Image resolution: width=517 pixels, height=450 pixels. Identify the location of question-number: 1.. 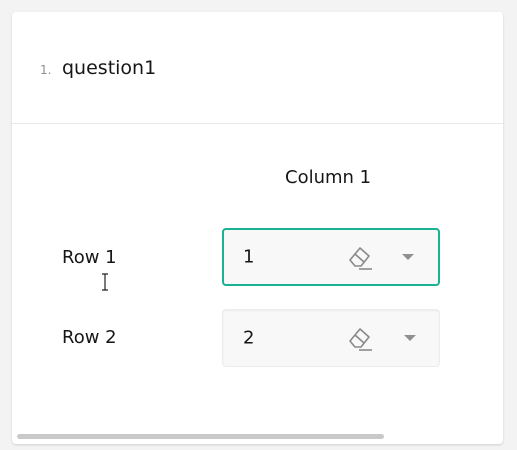
(46, 70).